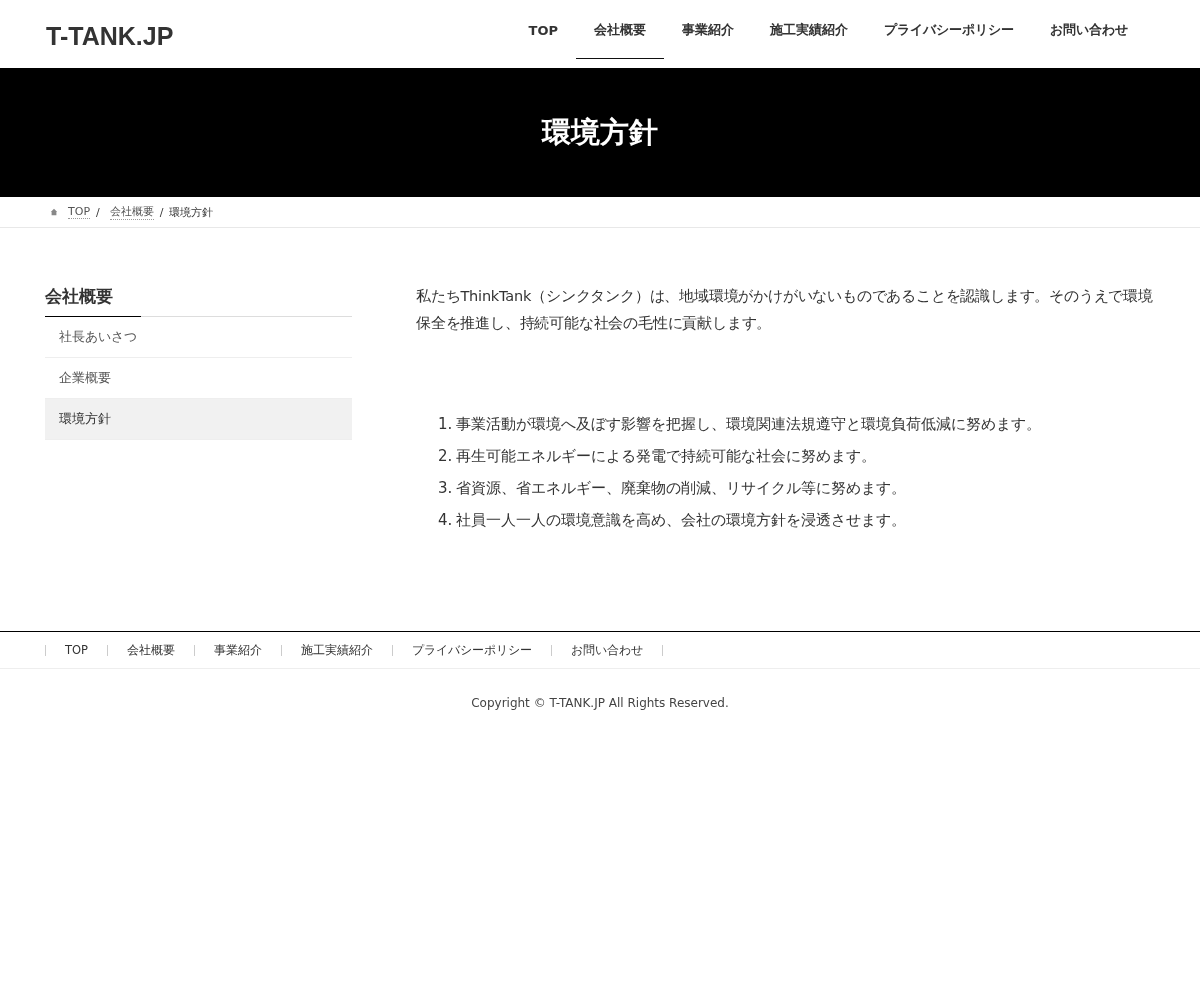 The image size is (1200, 1000). What do you see at coordinates (445, 521) in the screenshot?
I see `list-number: 4.` at bounding box center [445, 521].